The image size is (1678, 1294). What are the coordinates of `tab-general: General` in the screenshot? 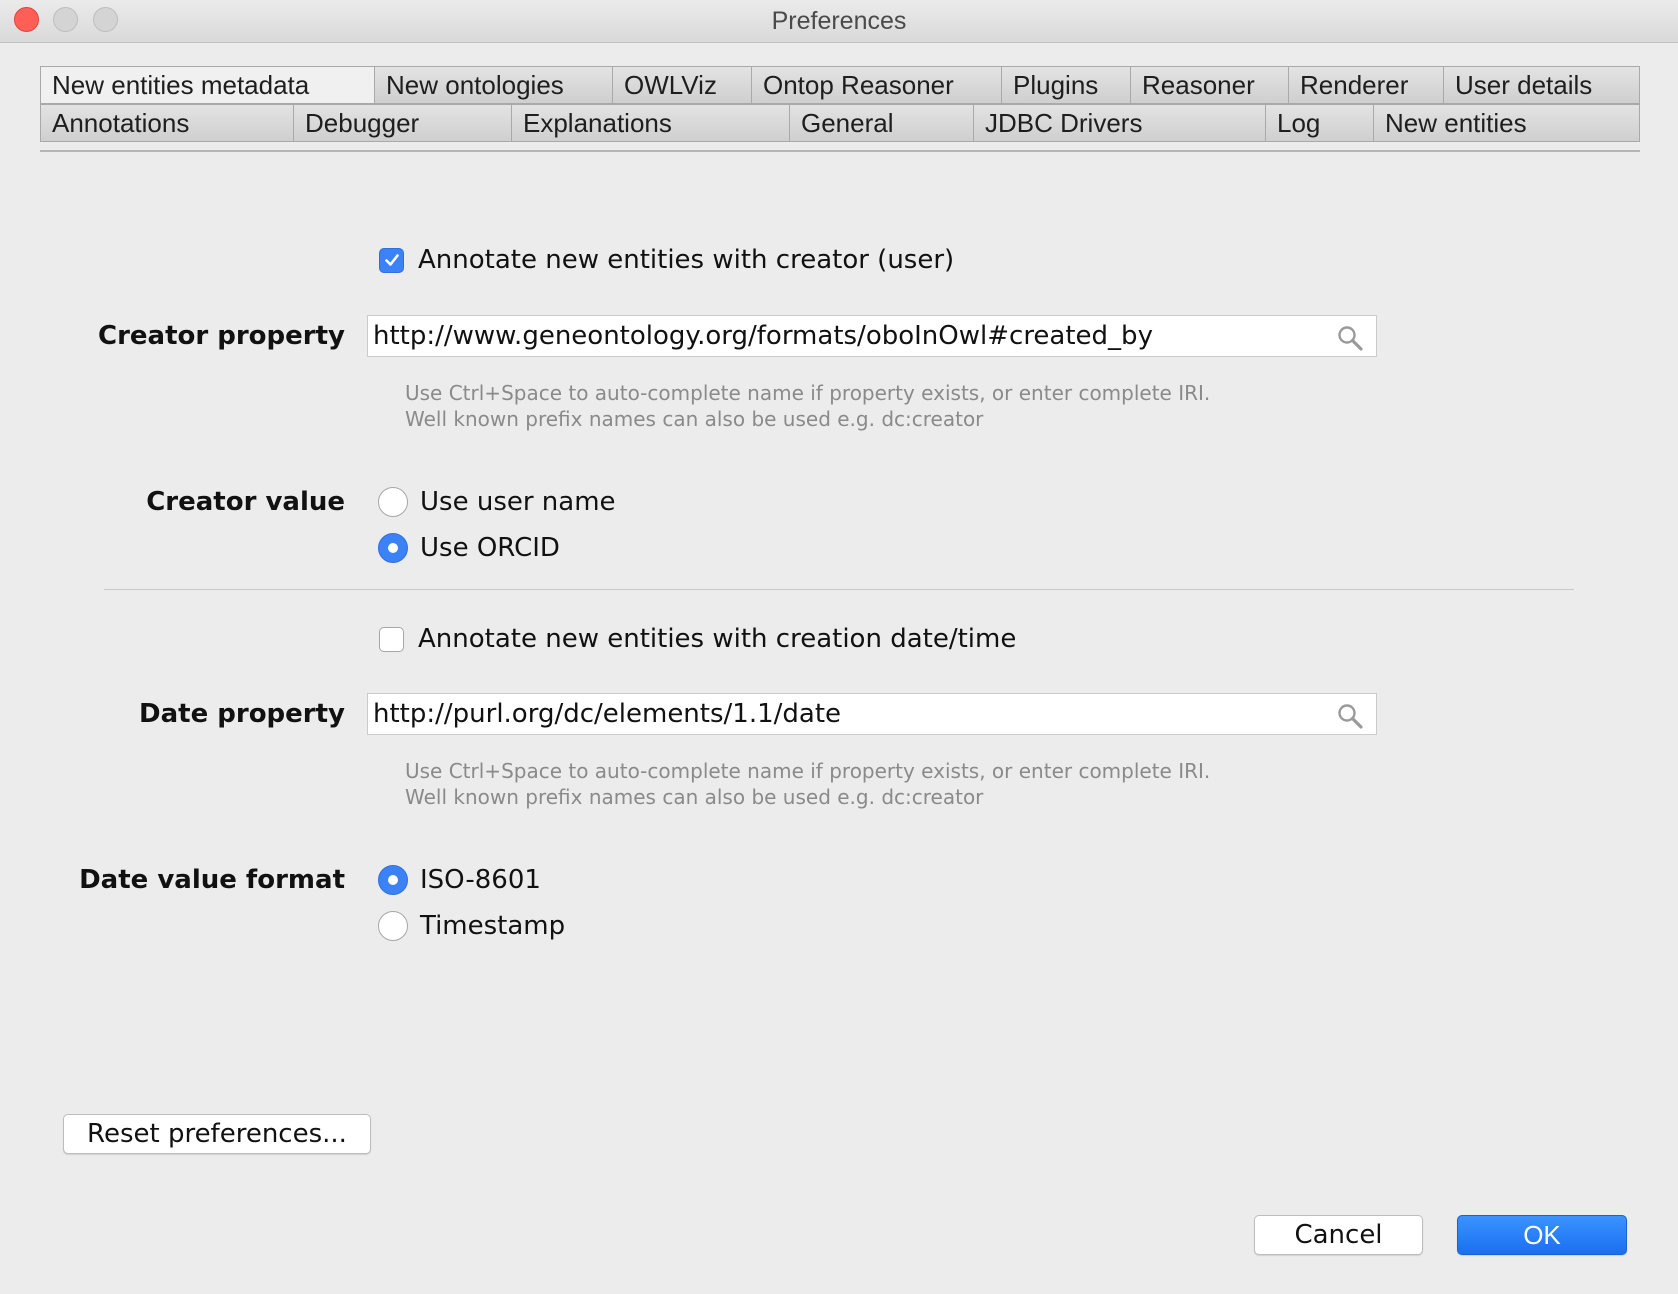 It's located at (882, 123).